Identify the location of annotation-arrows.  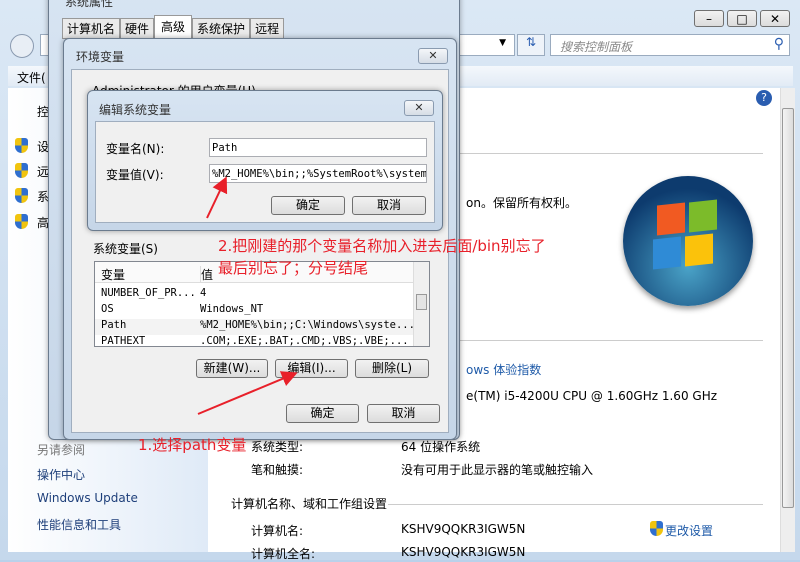
(247, 295).